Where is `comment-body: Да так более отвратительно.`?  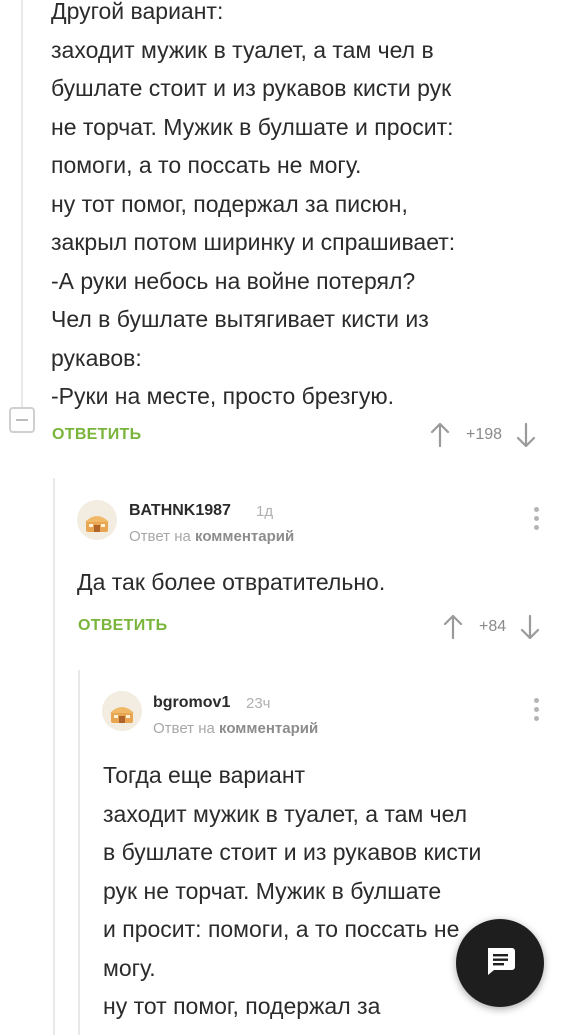
comment-body: Да так более отвратительно. is located at coordinates (231, 582).